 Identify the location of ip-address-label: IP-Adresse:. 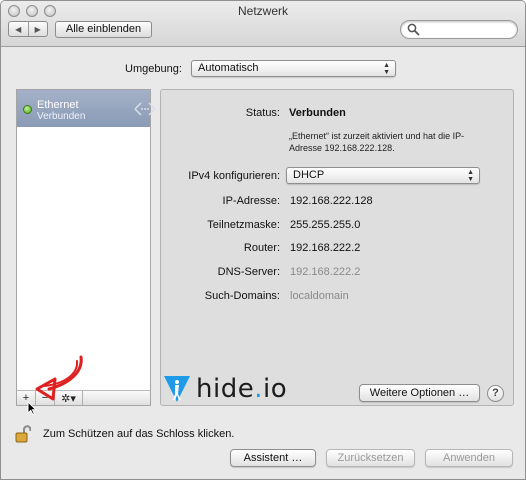
(251, 201).